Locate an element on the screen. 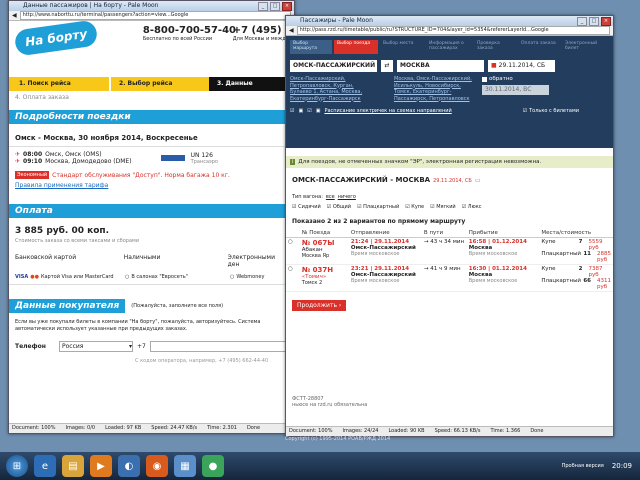  emoney-text: Webmoney is located at coordinates (250, 277).